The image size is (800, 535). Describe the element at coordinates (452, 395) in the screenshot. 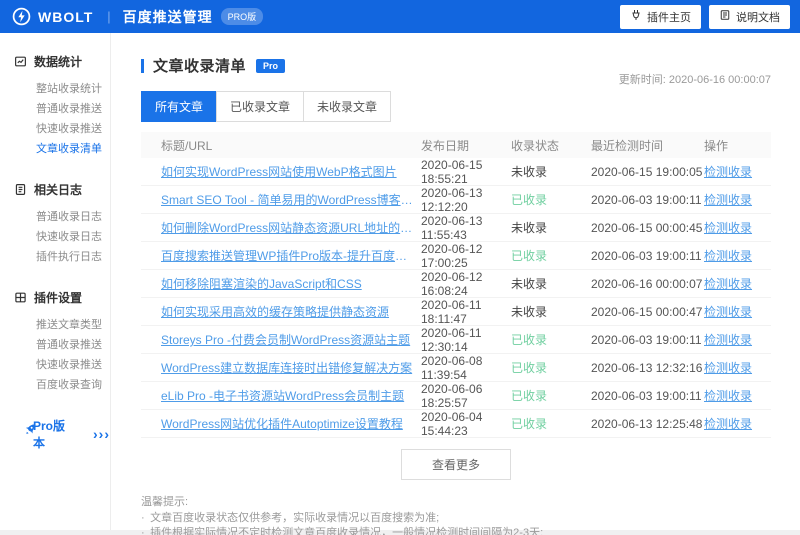

I see `publish-date: 2020-06-06 18:25:57` at that location.